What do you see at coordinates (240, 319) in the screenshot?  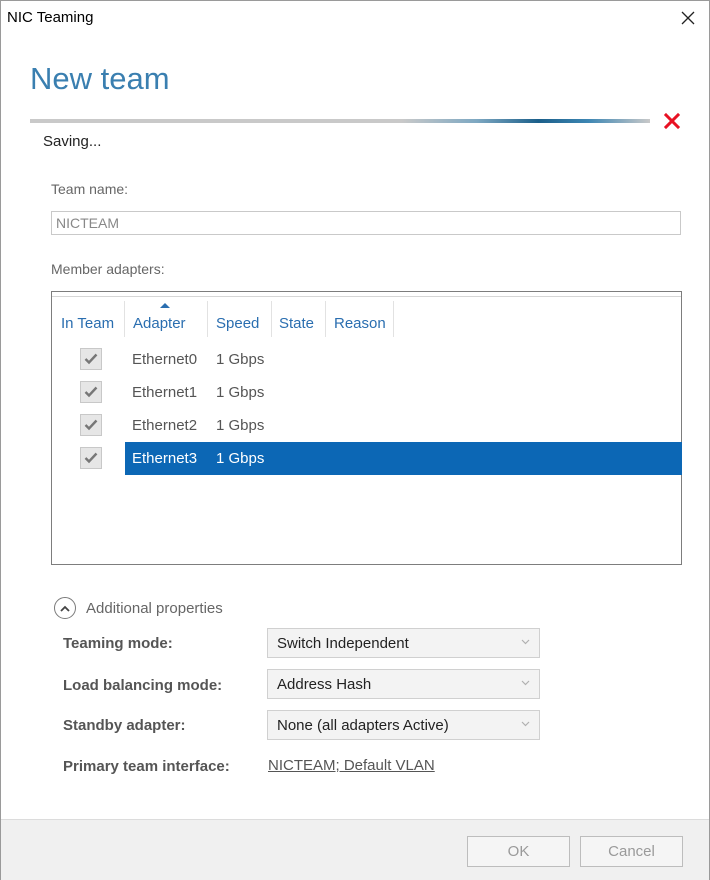 I see `column-header-speed: Speed` at bounding box center [240, 319].